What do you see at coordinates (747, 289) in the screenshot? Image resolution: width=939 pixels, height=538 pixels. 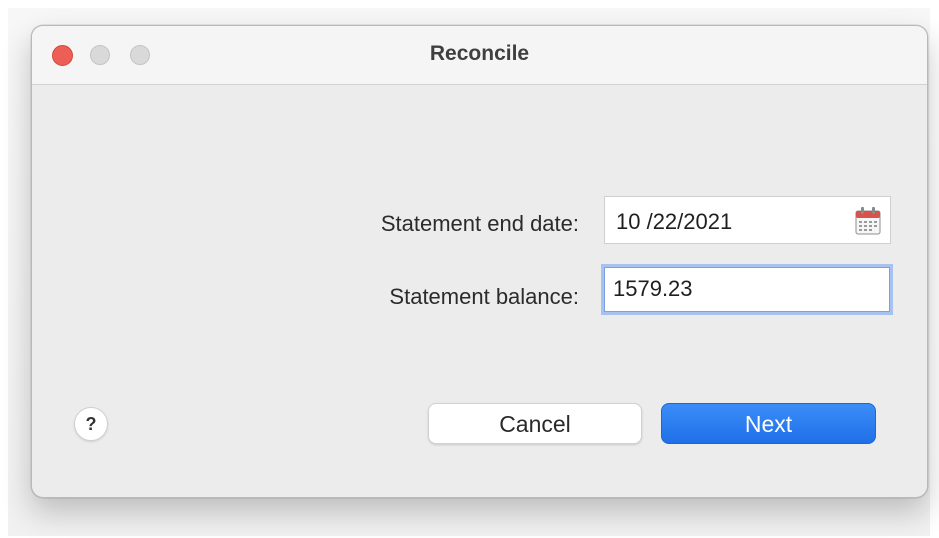 I see `statement-balance-input: 1579.23` at bounding box center [747, 289].